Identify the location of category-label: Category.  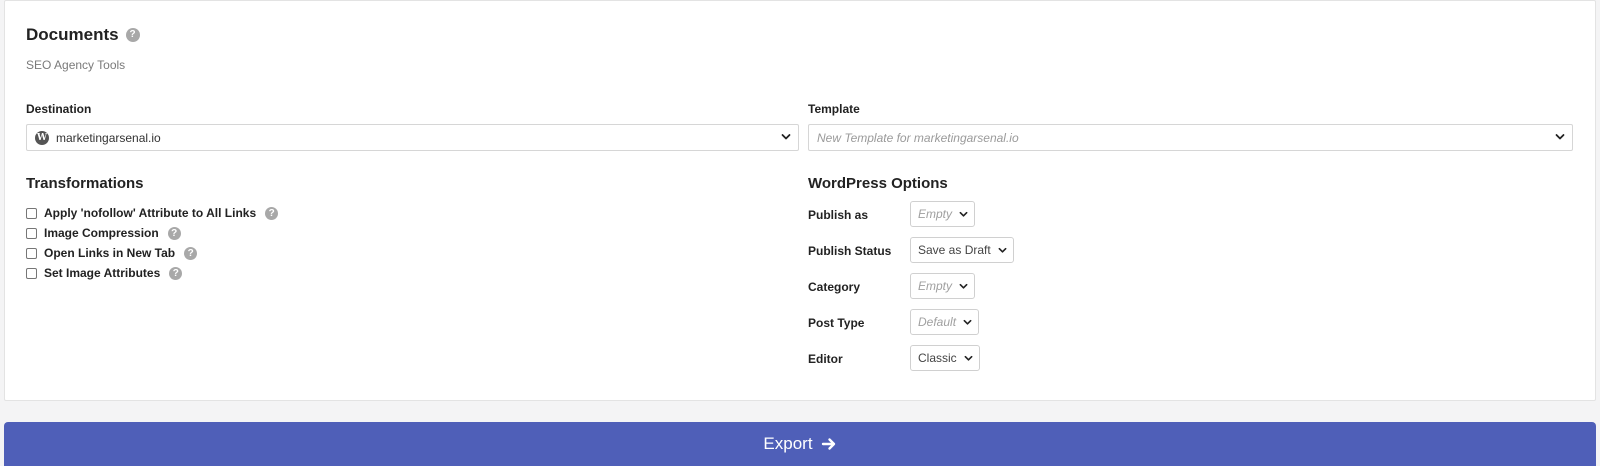
(834, 287).